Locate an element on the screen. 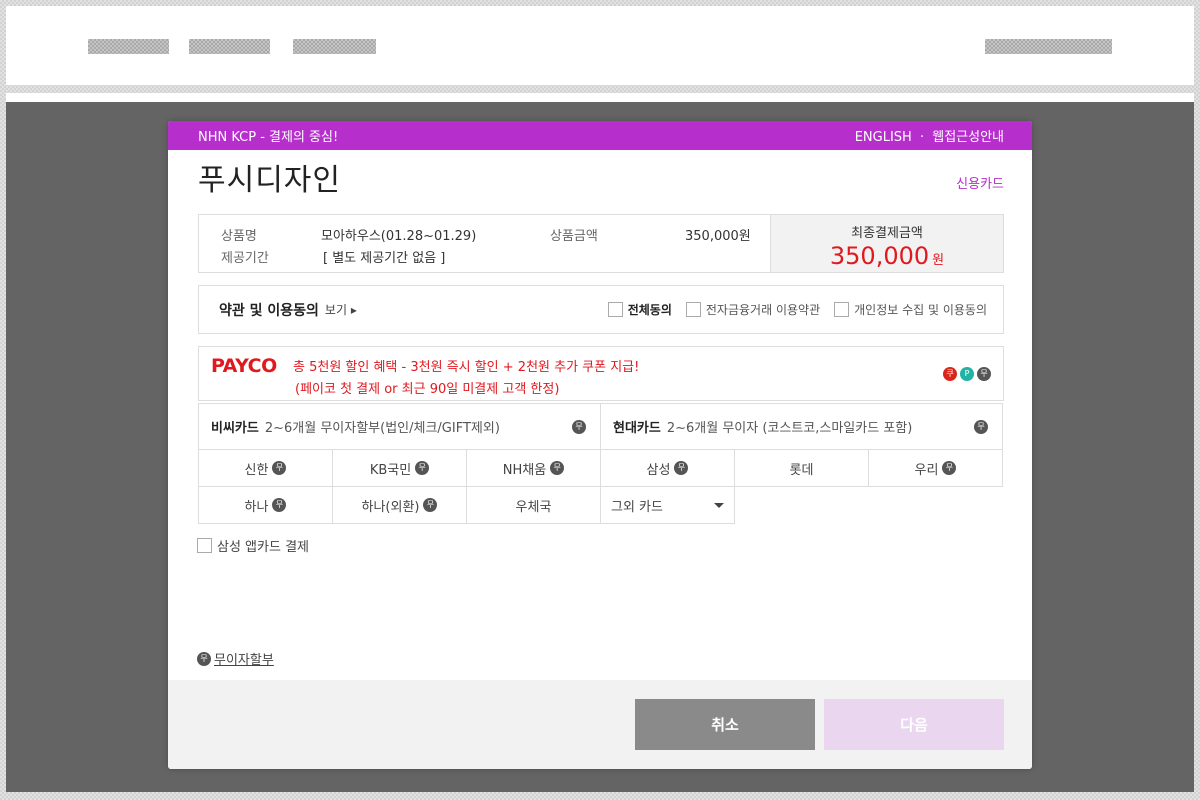 The height and width of the screenshot is (800, 1200). agree-privacy-box is located at coordinates (842, 309).